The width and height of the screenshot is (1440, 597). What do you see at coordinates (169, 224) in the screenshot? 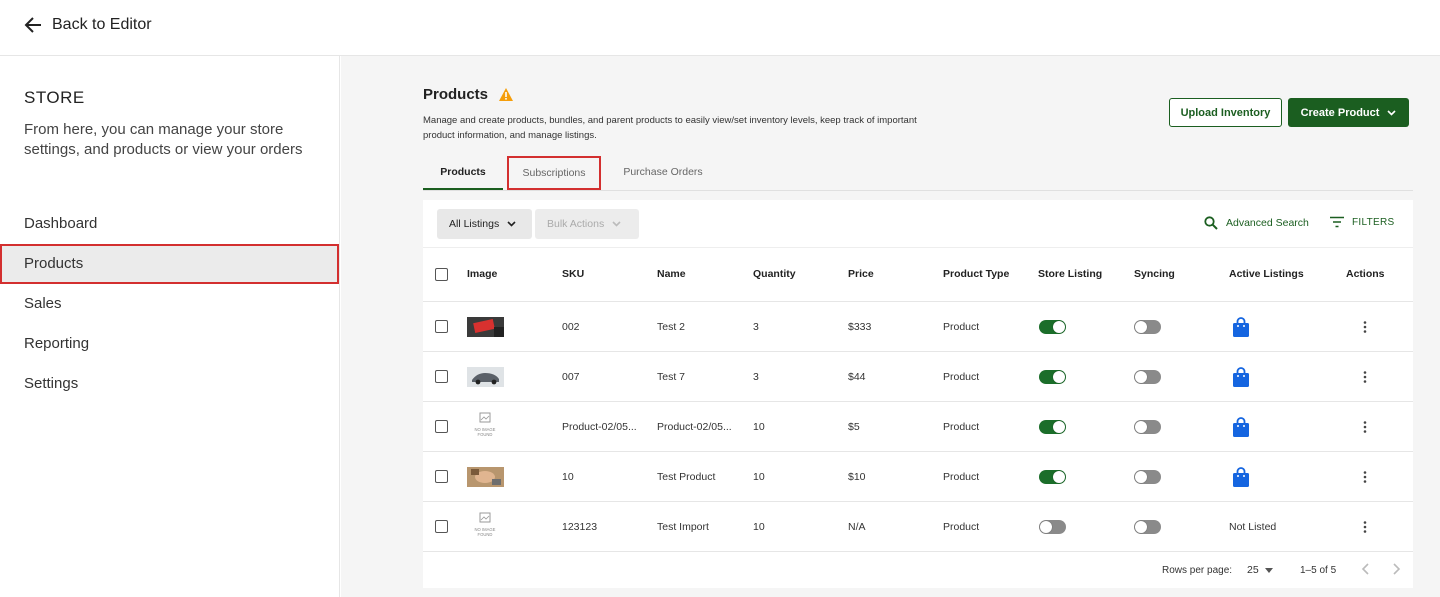
I see `sidebar-item-dashboard: Dashboard` at bounding box center [169, 224].